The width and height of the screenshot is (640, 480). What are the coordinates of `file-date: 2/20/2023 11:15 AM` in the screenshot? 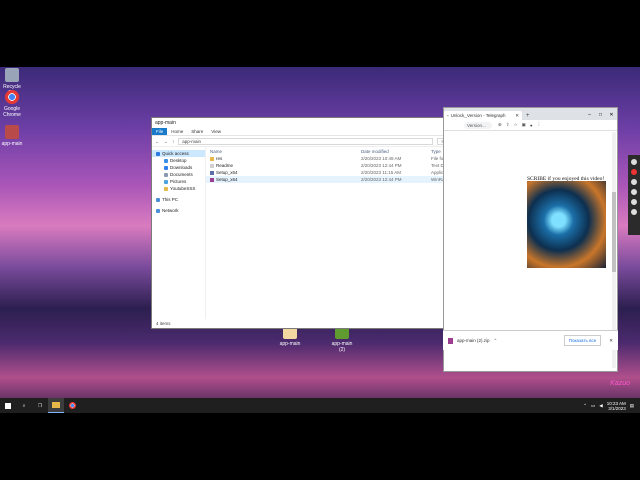 It's located at (381, 172).